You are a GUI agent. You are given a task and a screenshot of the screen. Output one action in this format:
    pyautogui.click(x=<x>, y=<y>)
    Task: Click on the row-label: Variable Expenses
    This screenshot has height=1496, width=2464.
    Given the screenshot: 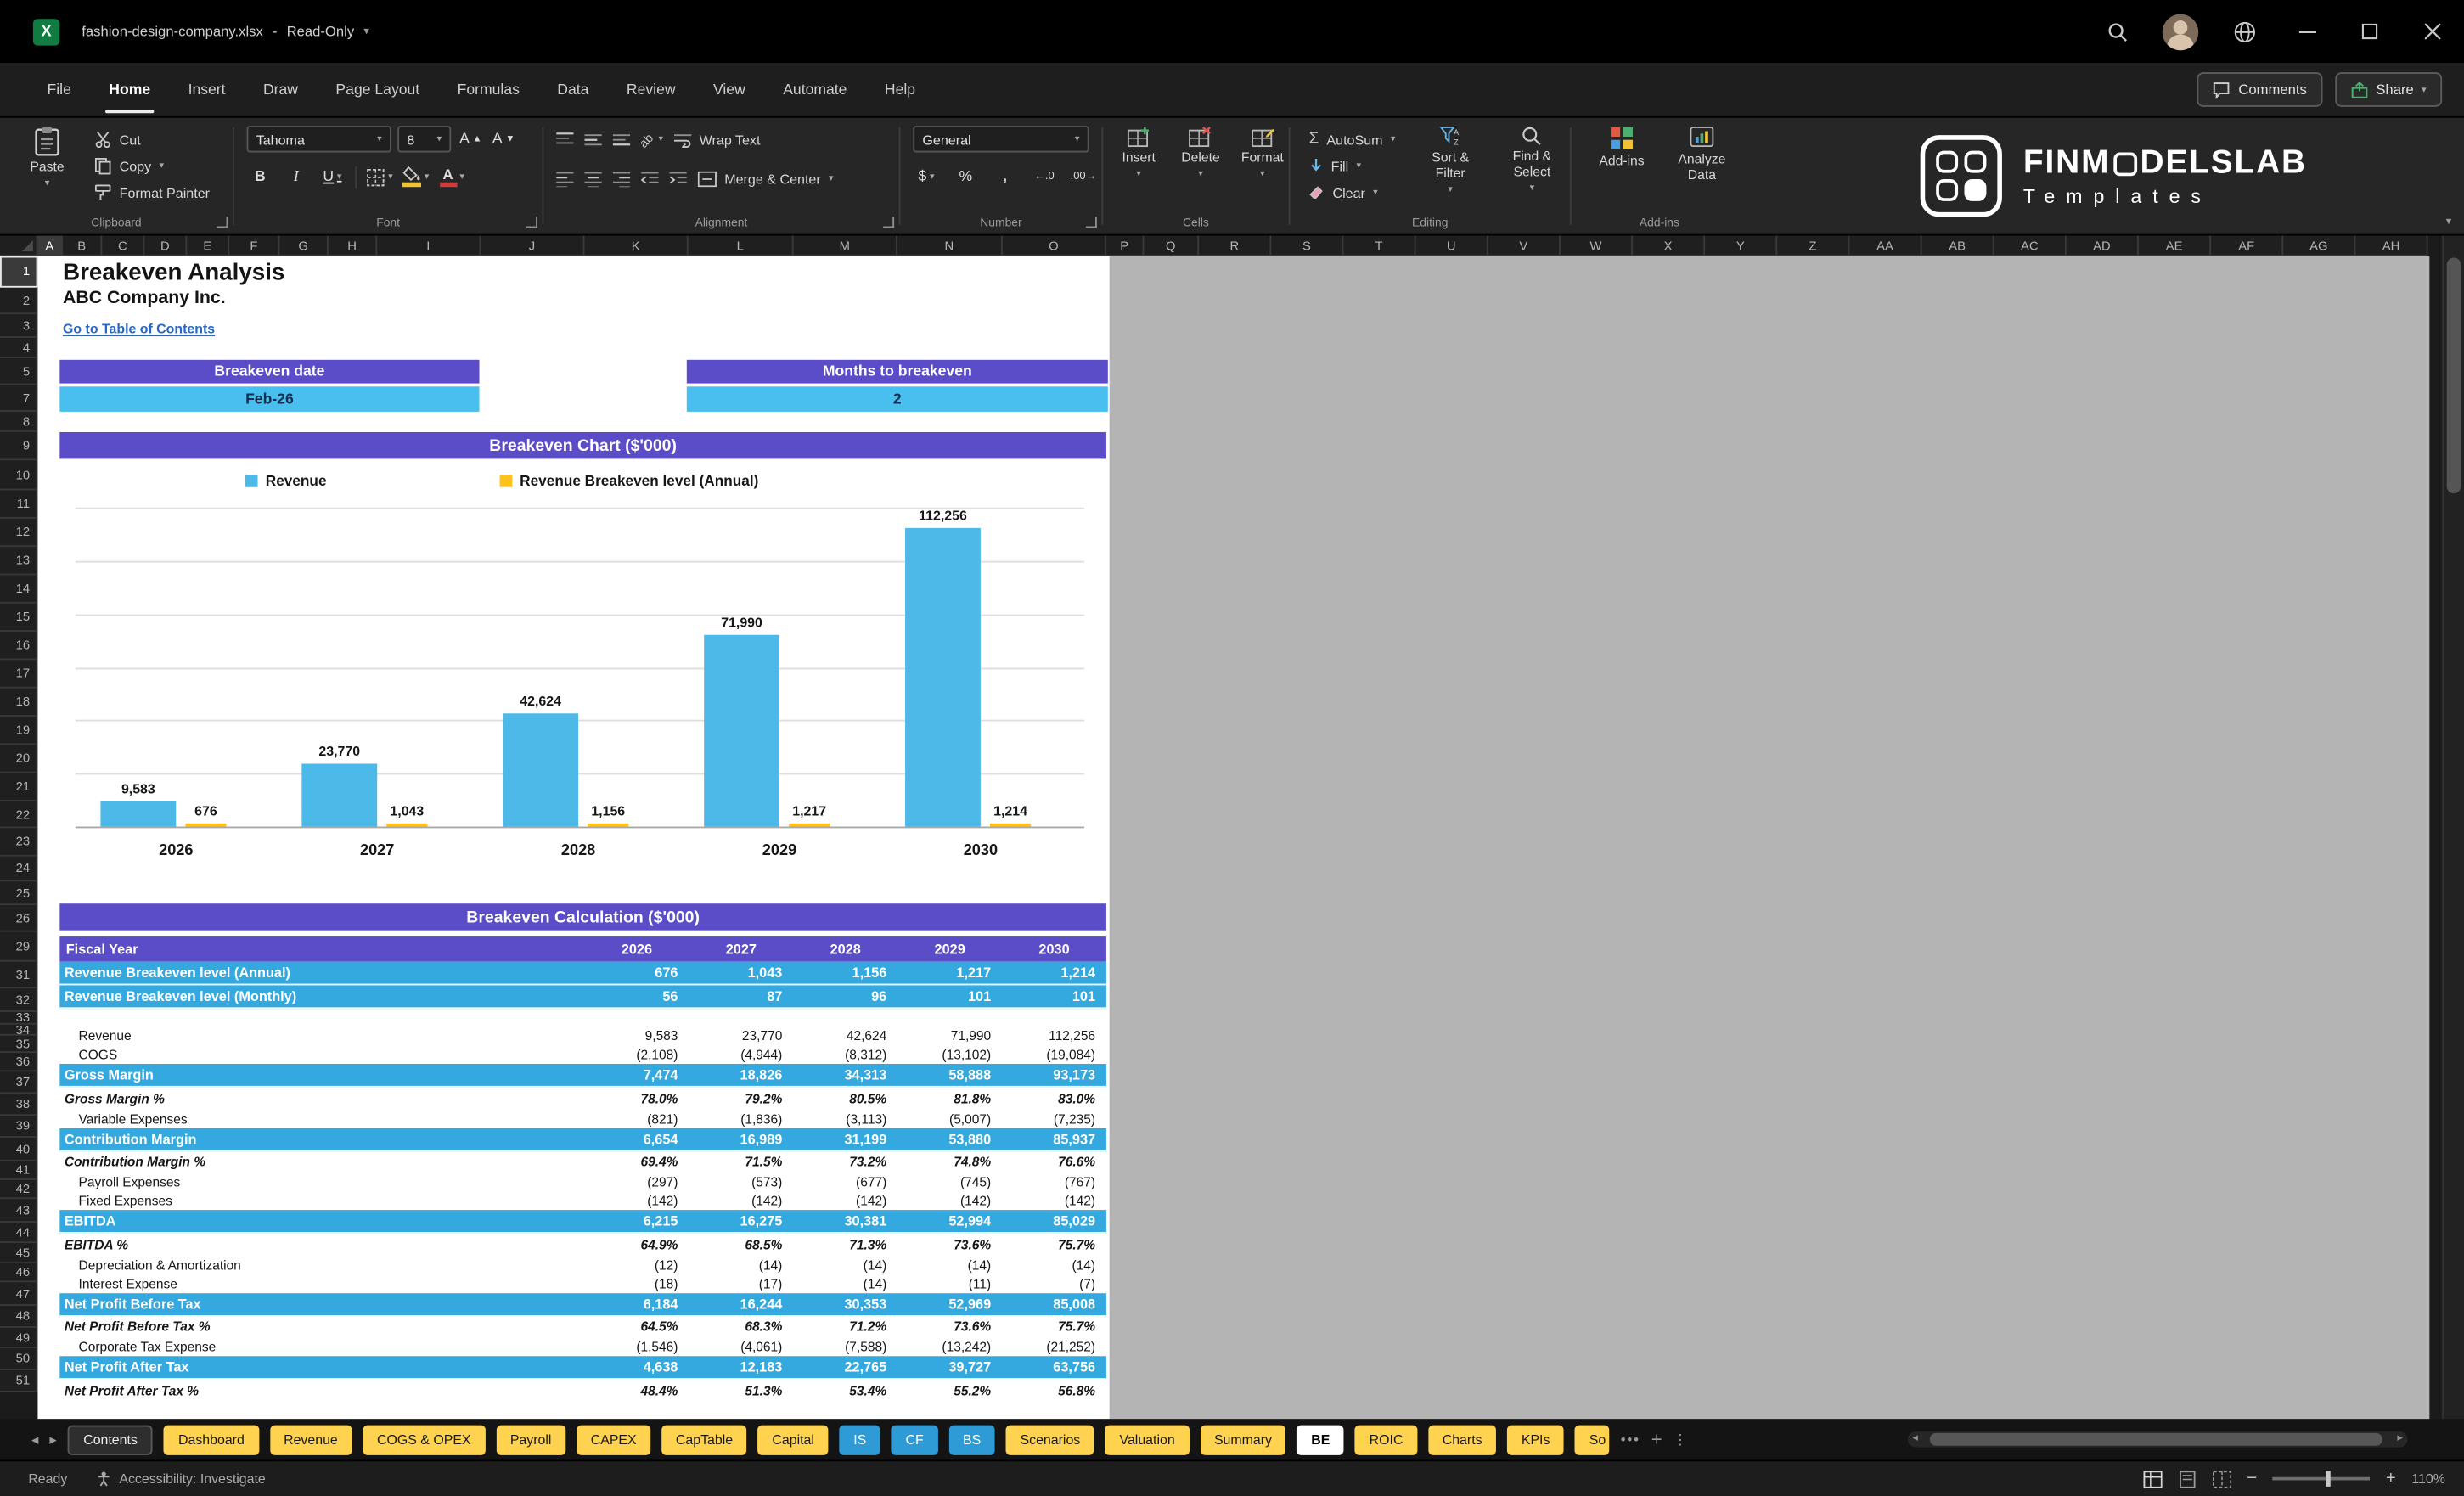 What is the action you would take?
    pyautogui.click(x=321, y=1118)
    